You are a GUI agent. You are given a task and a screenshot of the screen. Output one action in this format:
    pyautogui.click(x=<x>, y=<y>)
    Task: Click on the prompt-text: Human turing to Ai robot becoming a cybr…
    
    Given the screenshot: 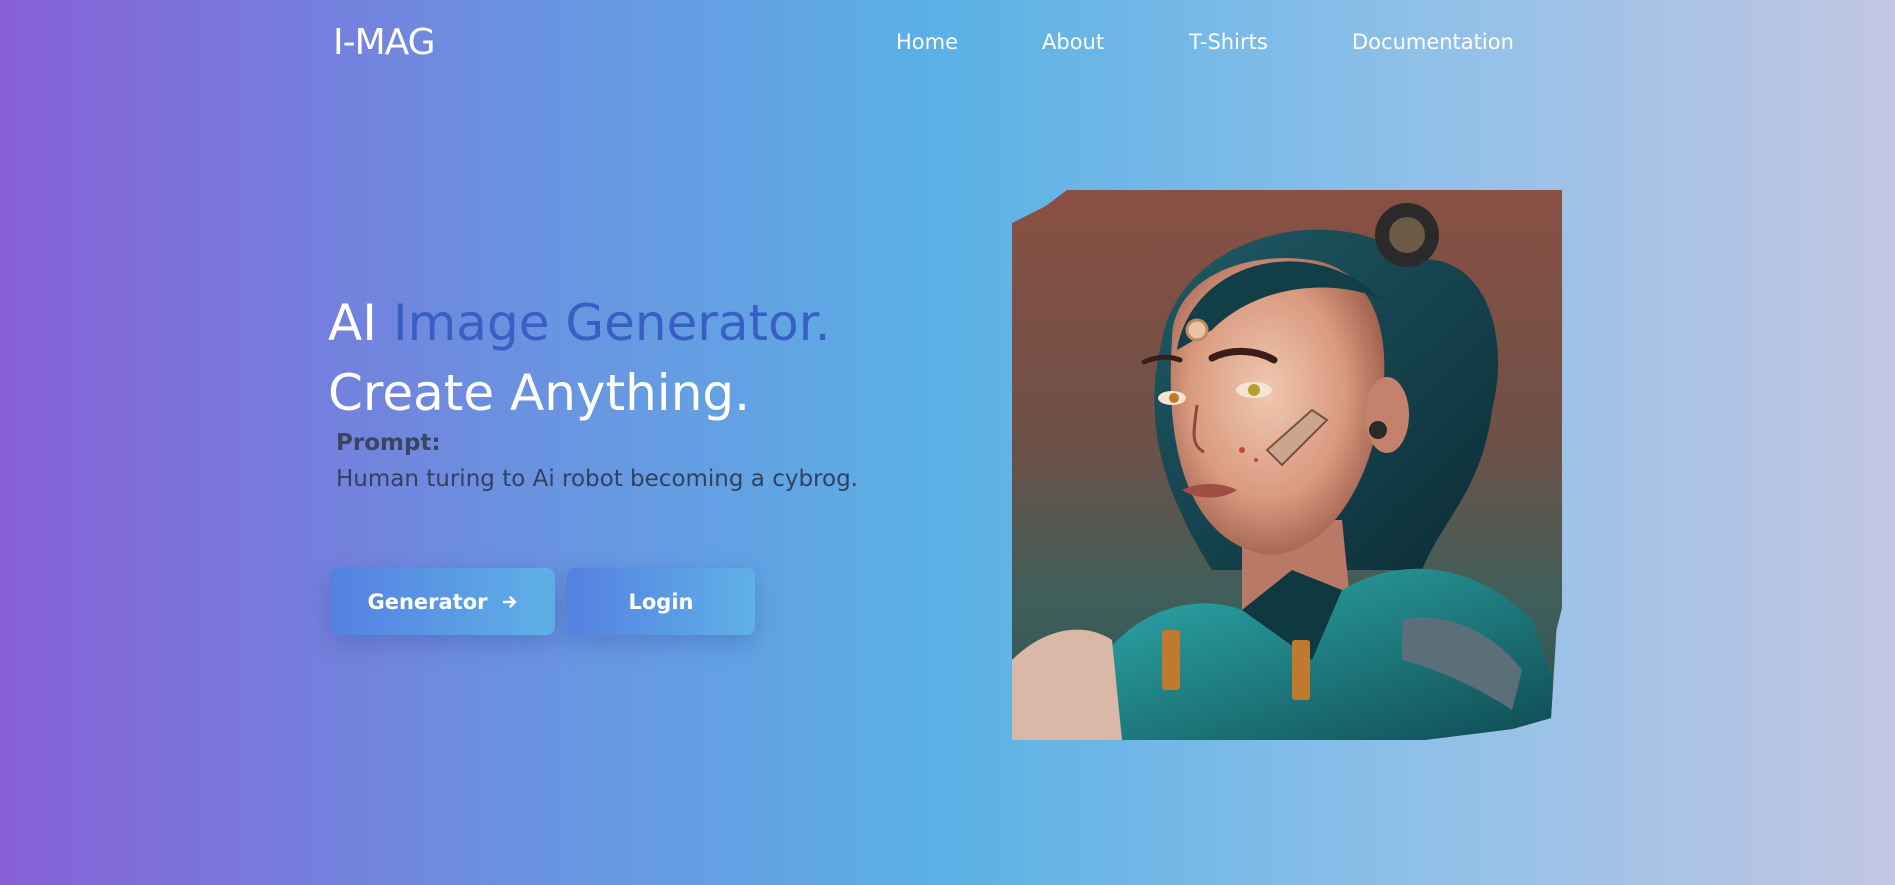 What is the action you would take?
    pyautogui.click(x=597, y=479)
    